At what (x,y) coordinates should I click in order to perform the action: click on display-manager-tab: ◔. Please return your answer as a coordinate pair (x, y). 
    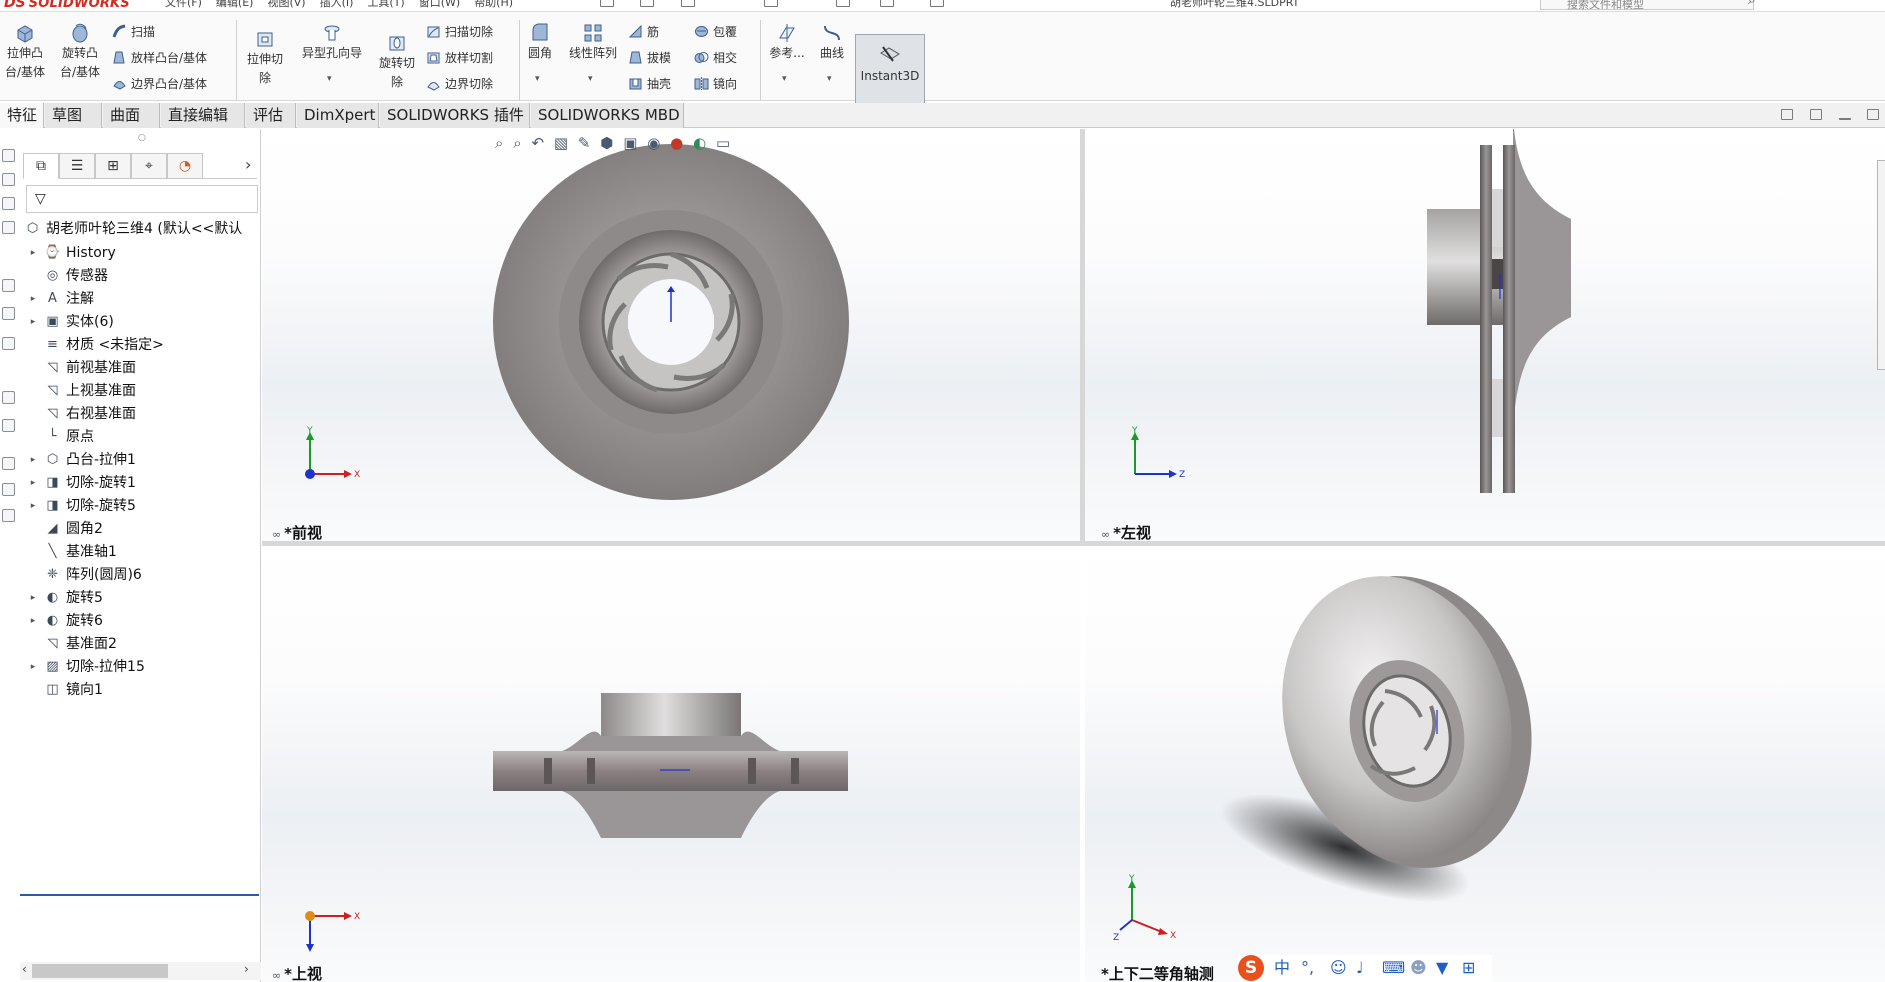
    Looking at the image, I should click on (185, 166).